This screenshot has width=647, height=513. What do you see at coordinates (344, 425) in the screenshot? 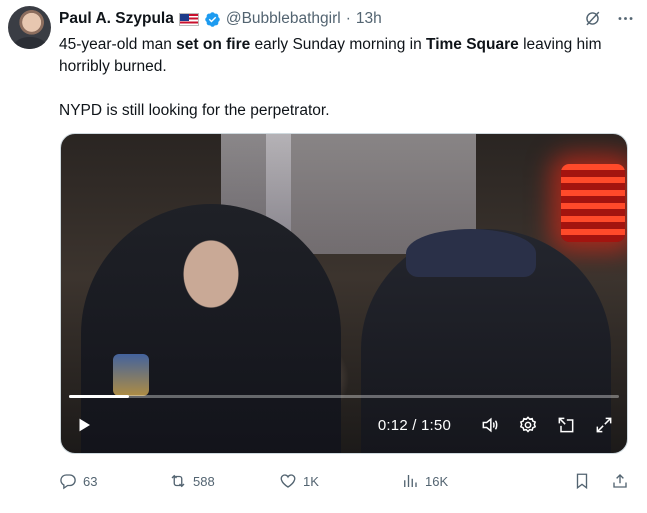
I see `video-controls: 0:12 / 1:50` at bounding box center [344, 425].